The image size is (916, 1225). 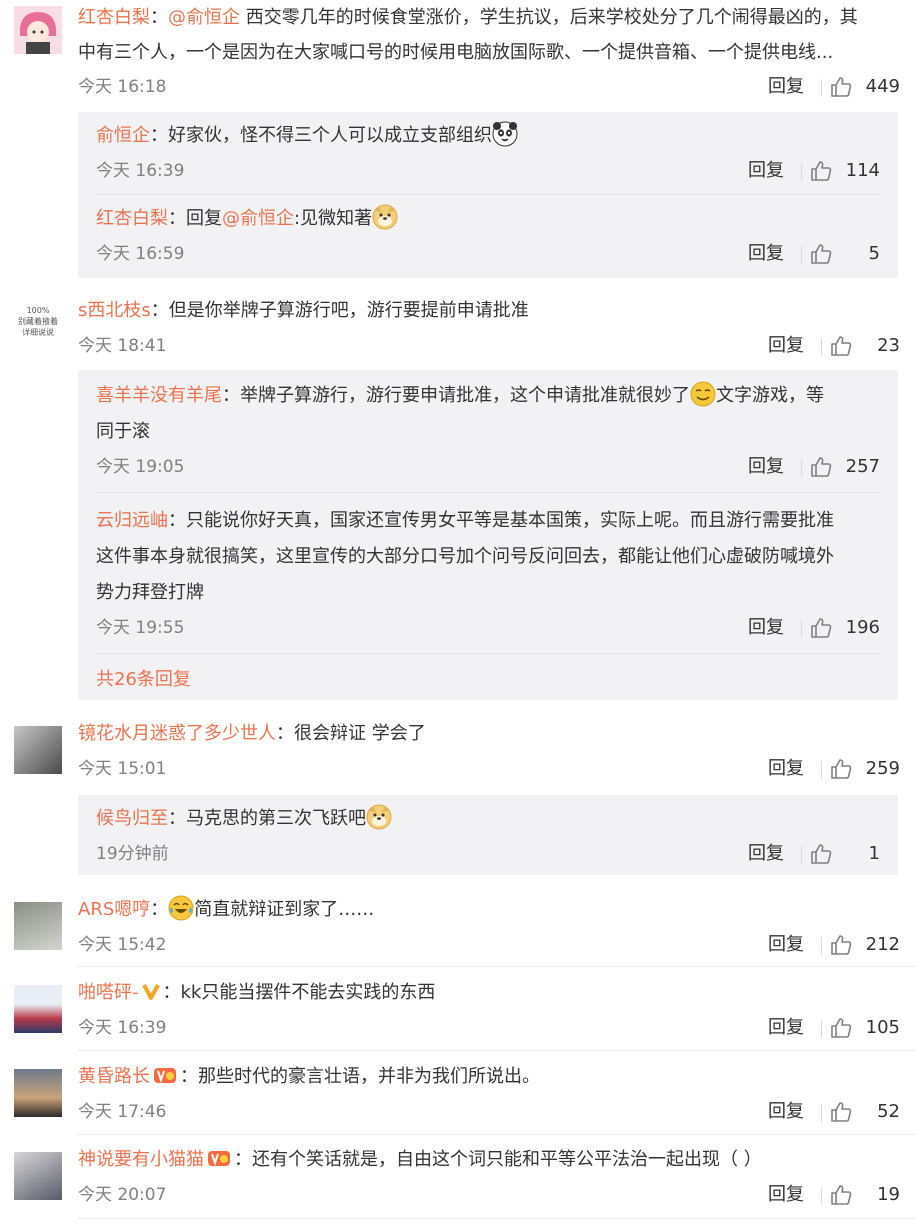 What do you see at coordinates (165, 1076) in the screenshot?
I see `vip-badge-icon` at bounding box center [165, 1076].